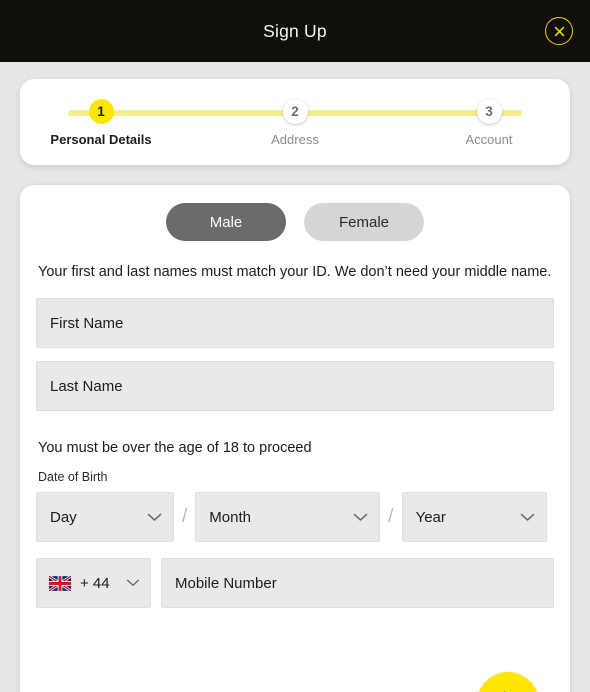 The image size is (590, 692). I want to click on country-code-value: + 44, so click(95, 583).